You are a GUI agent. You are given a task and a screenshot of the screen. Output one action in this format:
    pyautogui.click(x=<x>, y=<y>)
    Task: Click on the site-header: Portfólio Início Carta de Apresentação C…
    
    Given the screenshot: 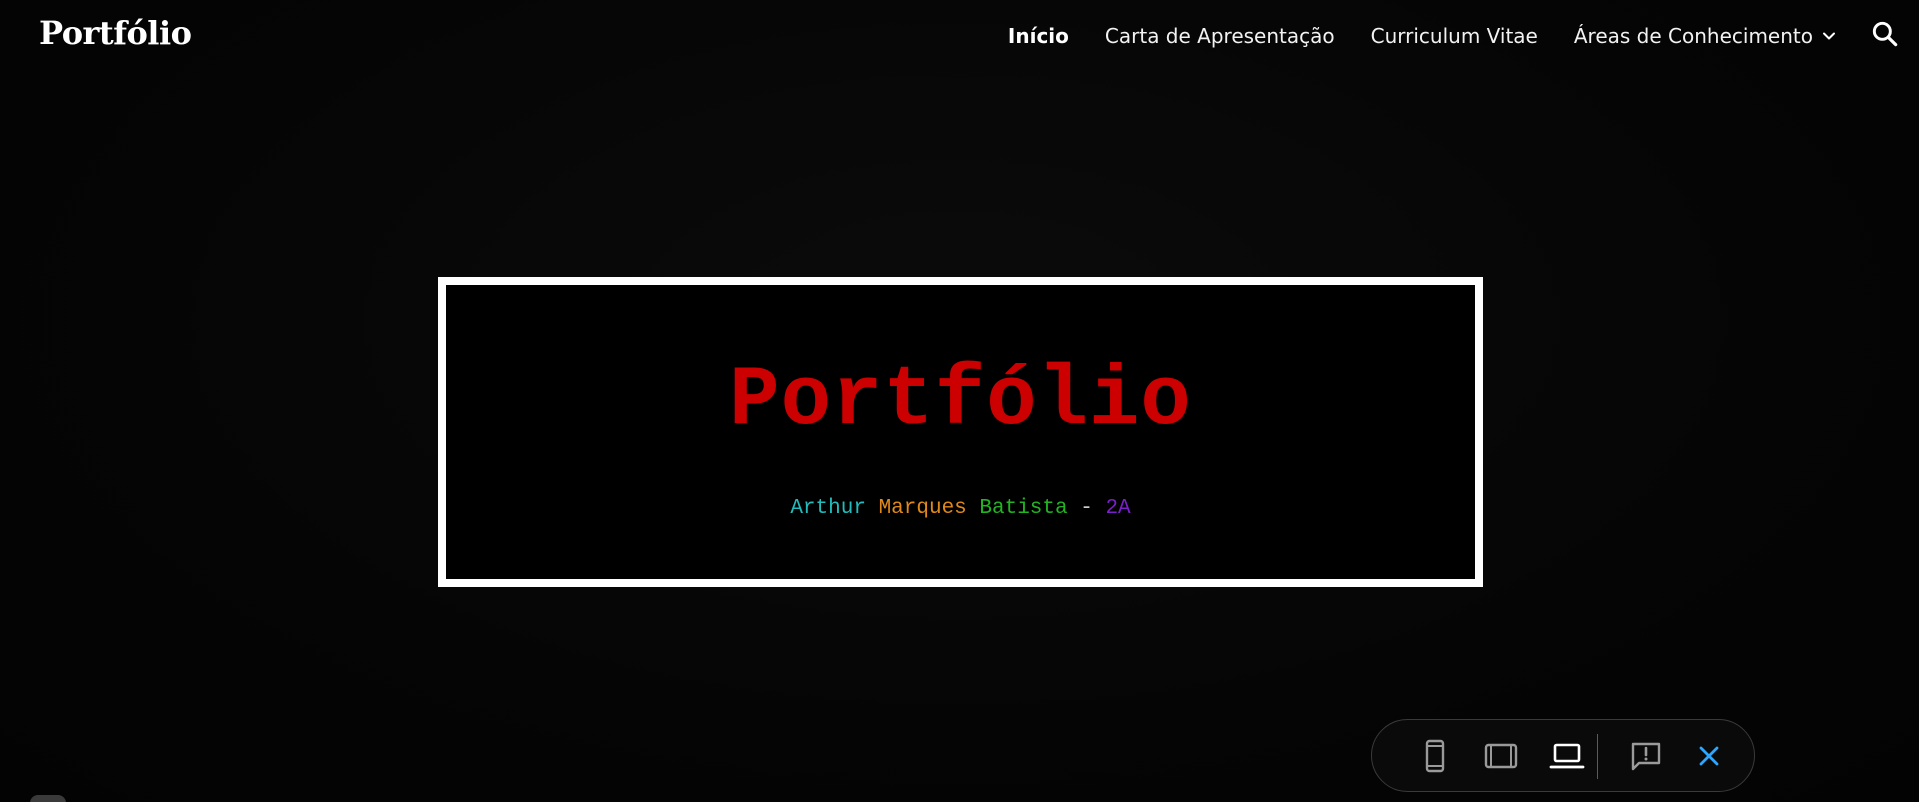 What is the action you would take?
    pyautogui.click(x=959, y=37)
    